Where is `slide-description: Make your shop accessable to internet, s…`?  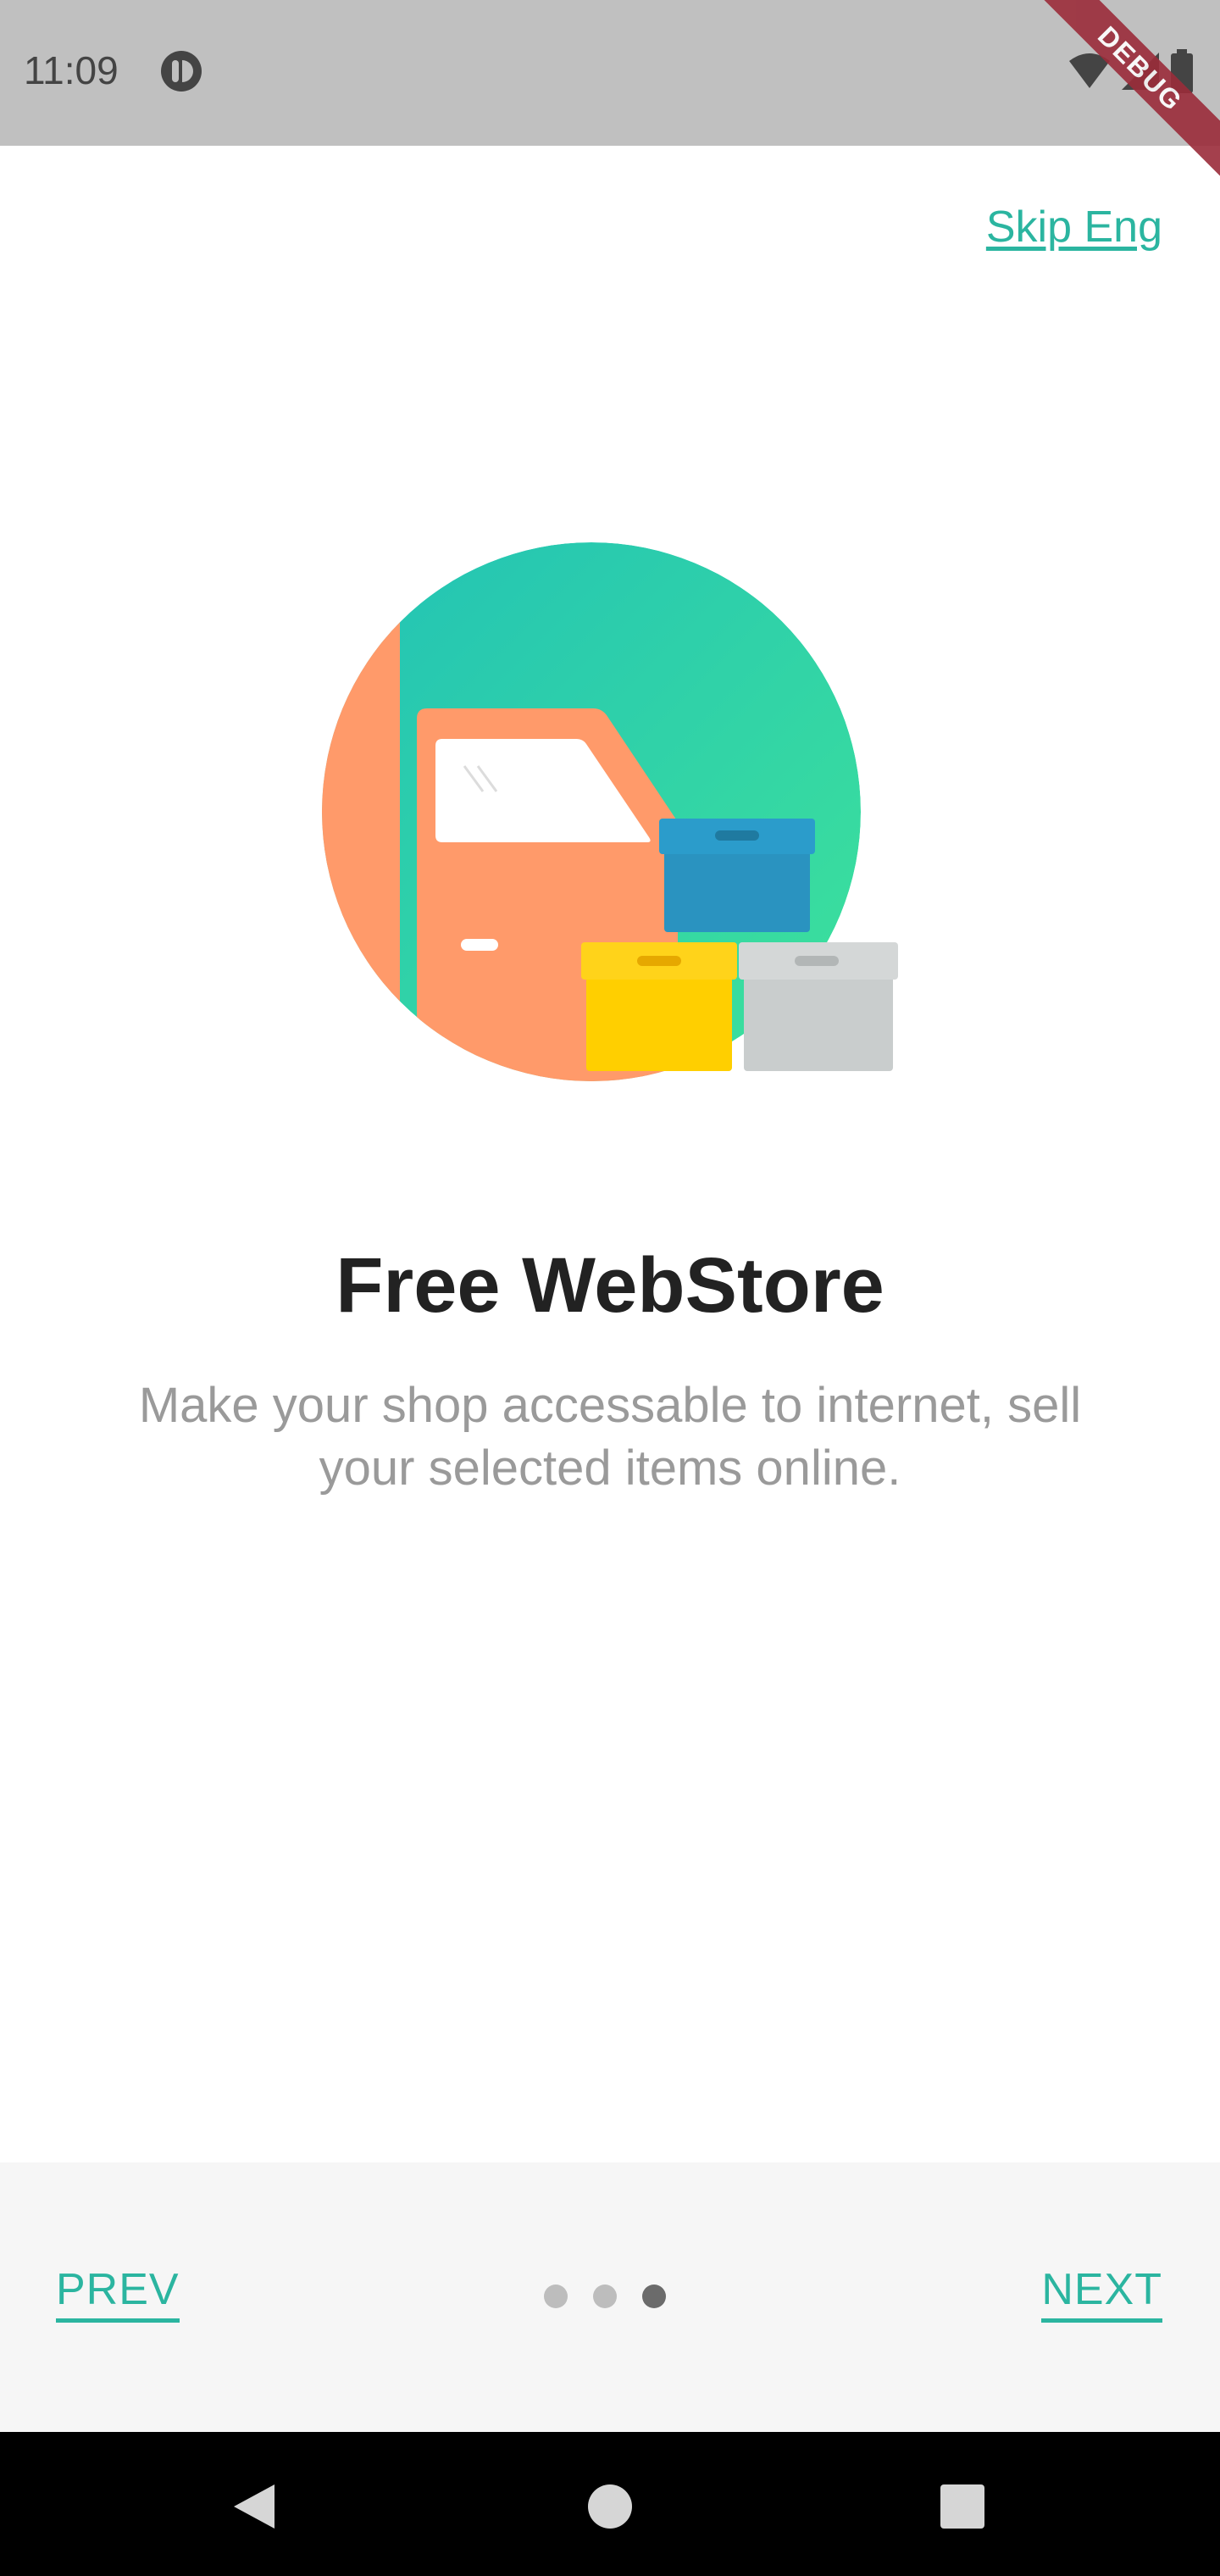 slide-description: Make your shop accessable to internet, s… is located at coordinates (610, 1437).